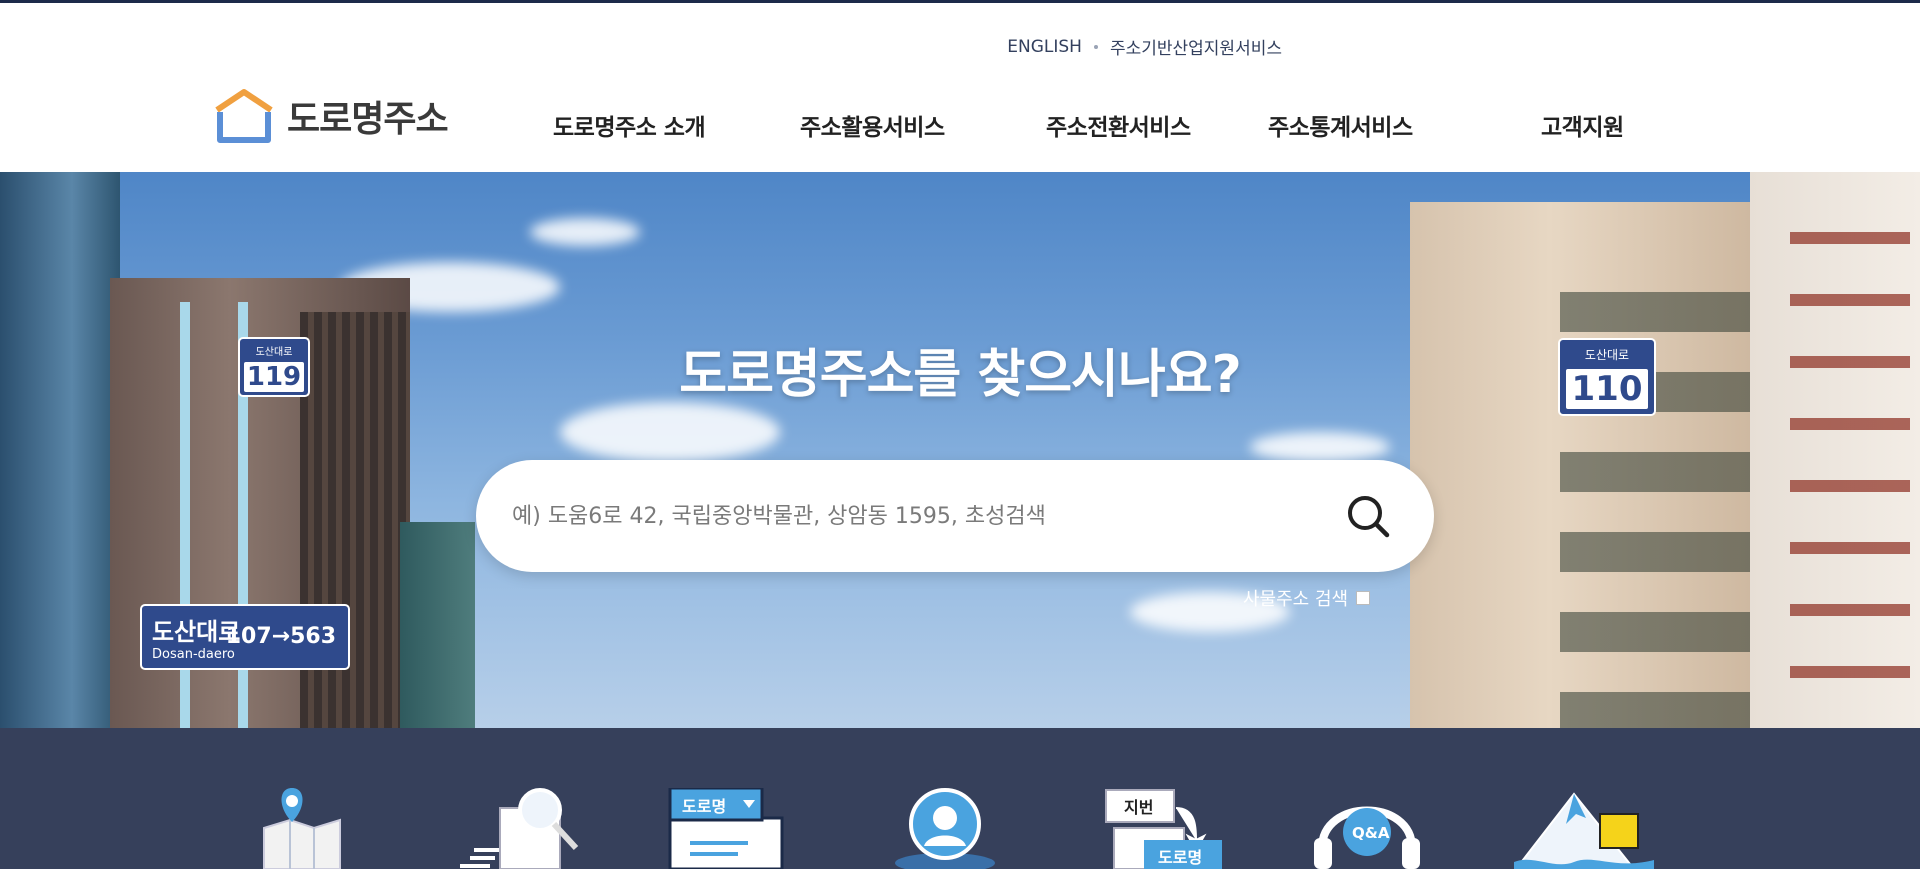 This screenshot has width=1920, height=869. What do you see at coordinates (960, 375) in the screenshot?
I see `hero-title: 도로명주소를 찾으시나요?` at bounding box center [960, 375].